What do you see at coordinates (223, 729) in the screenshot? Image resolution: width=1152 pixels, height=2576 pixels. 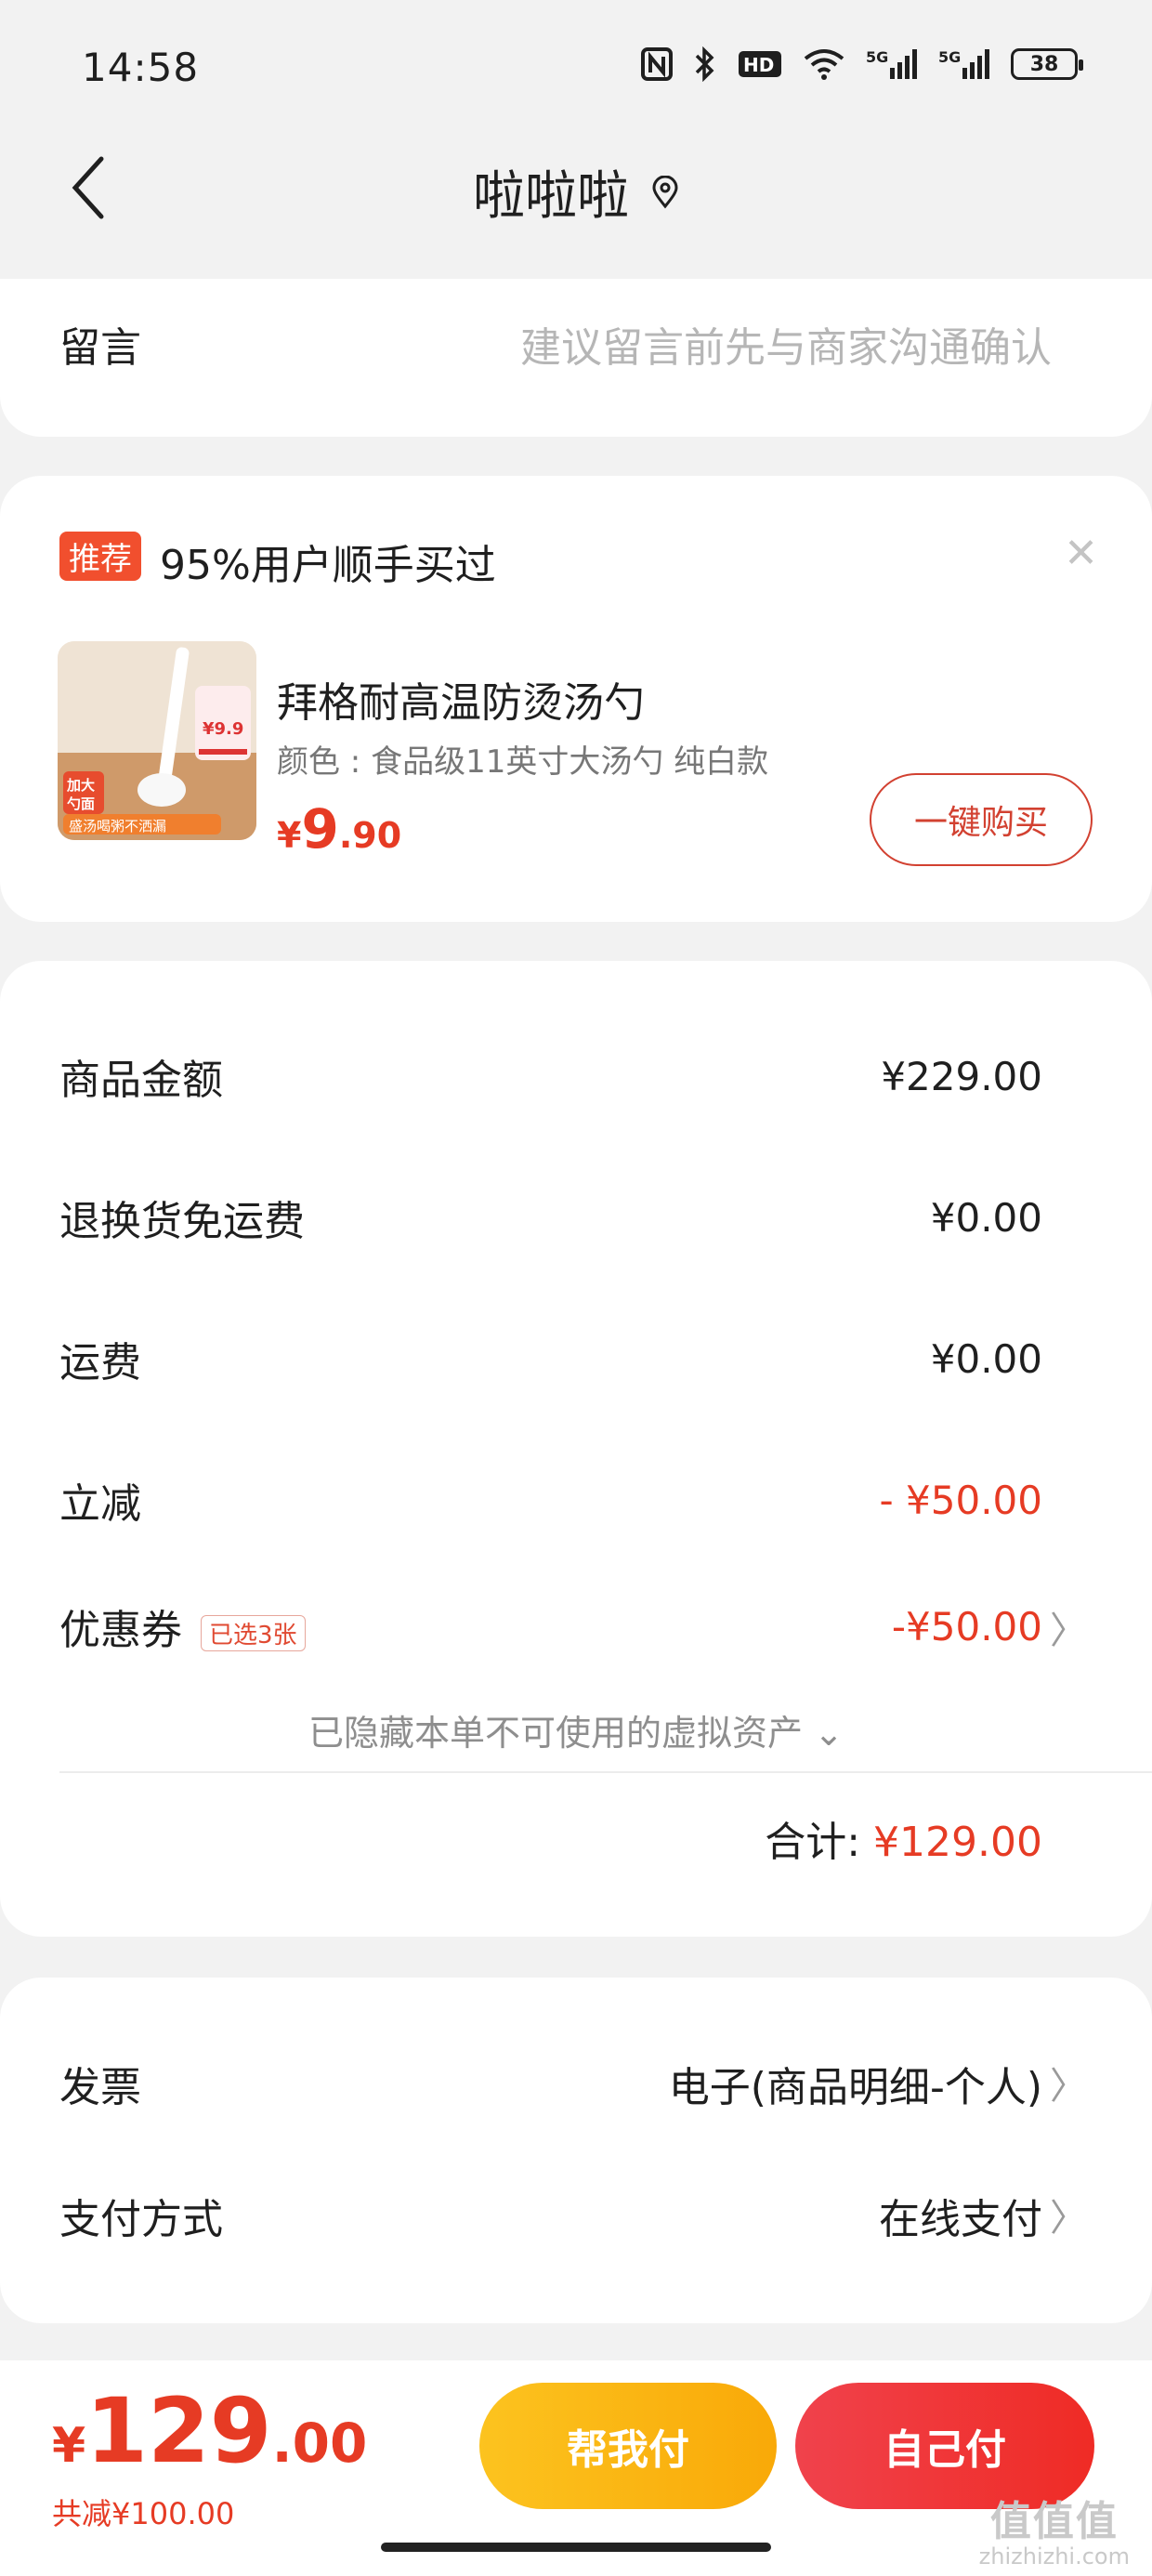 I see `img-price: ¥9.9` at bounding box center [223, 729].